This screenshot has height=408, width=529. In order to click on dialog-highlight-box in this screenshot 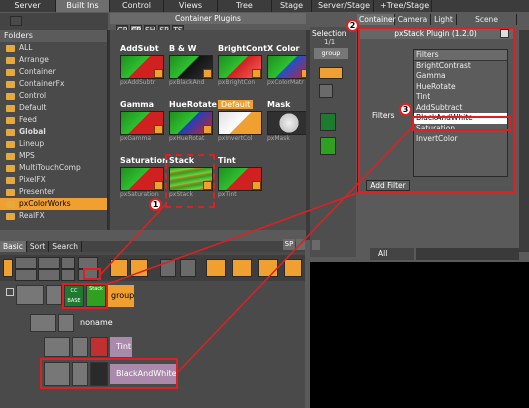, I will do `click(436, 110)`.